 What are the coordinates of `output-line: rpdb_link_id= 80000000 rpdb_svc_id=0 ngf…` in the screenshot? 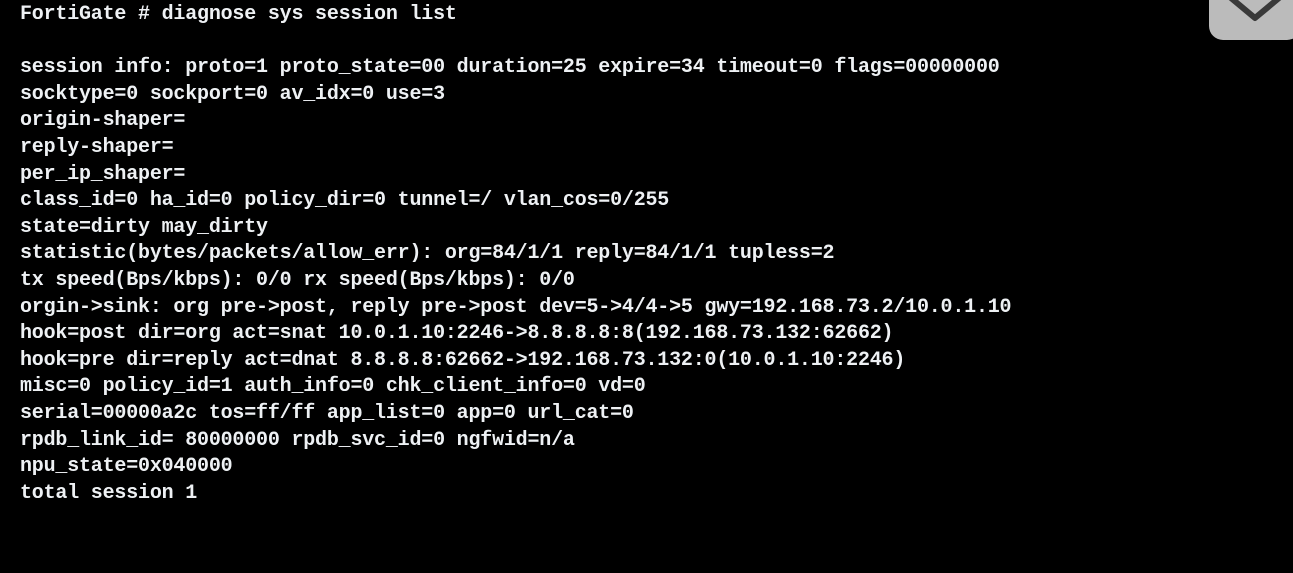 It's located at (297, 440).